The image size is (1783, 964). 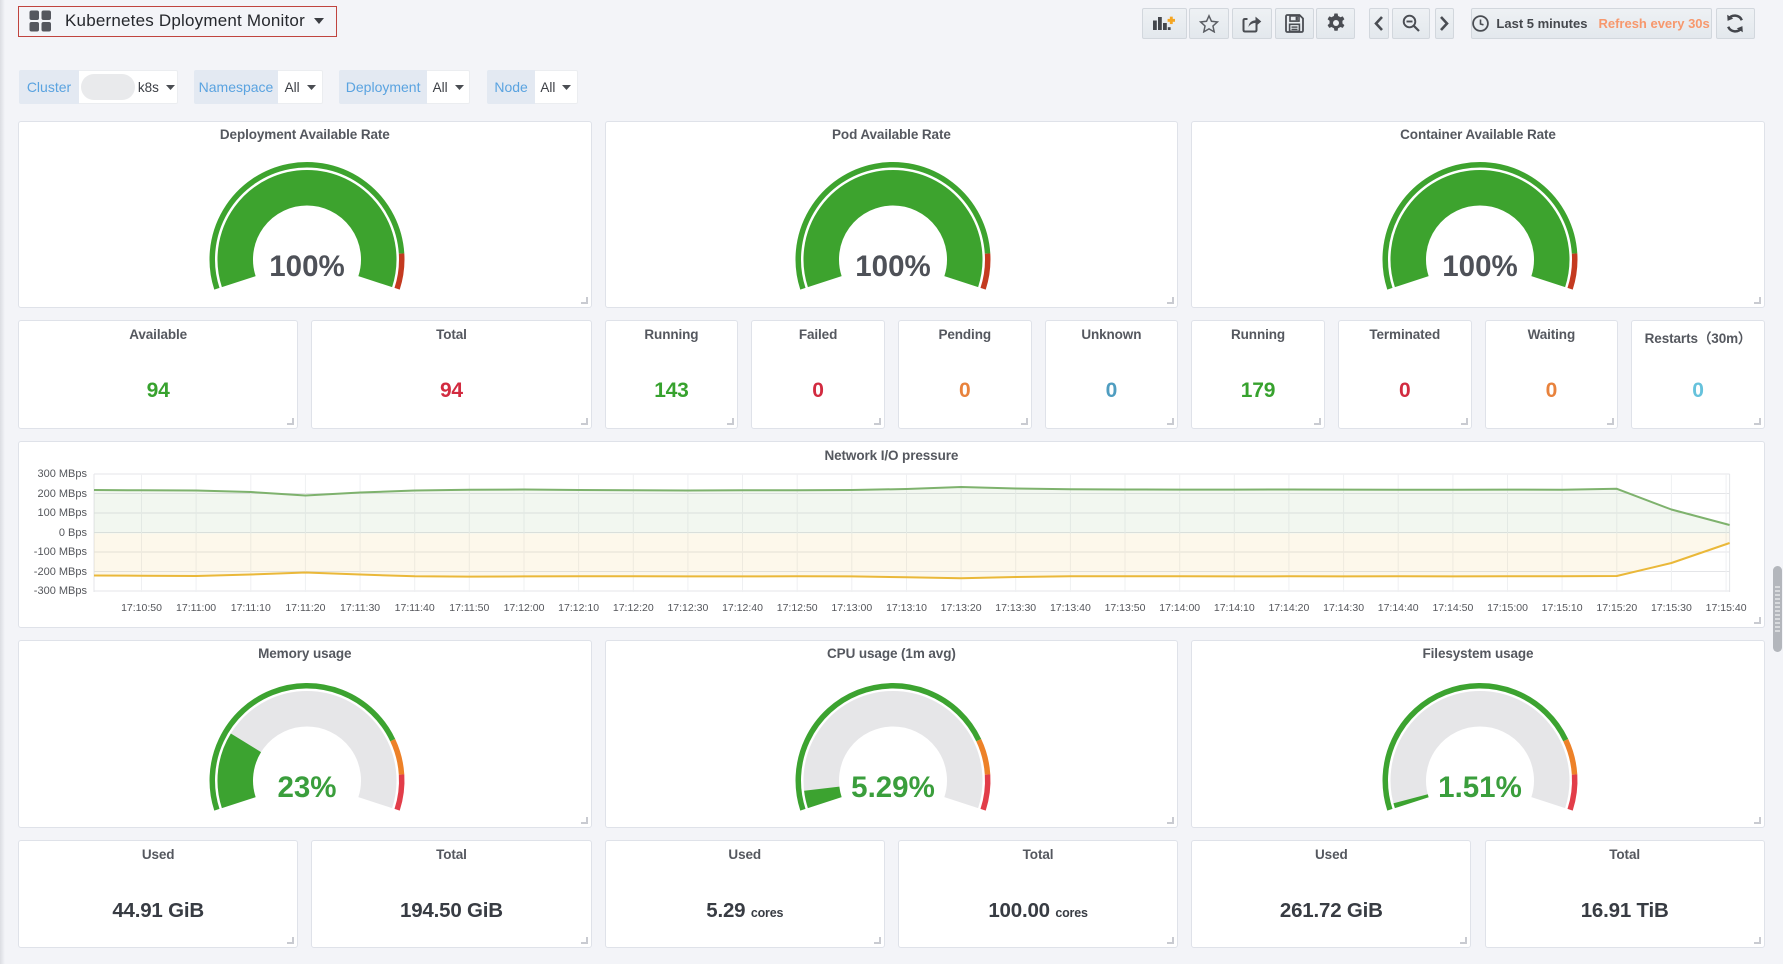 I want to click on svg-text: 1.51%, so click(x=1480, y=787).